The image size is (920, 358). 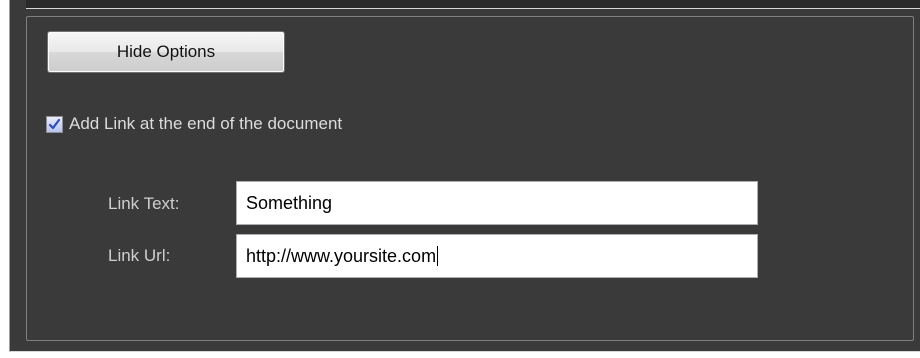 What do you see at coordinates (473, 4) in the screenshot?
I see `top-panel-edge` at bounding box center [473, 4].